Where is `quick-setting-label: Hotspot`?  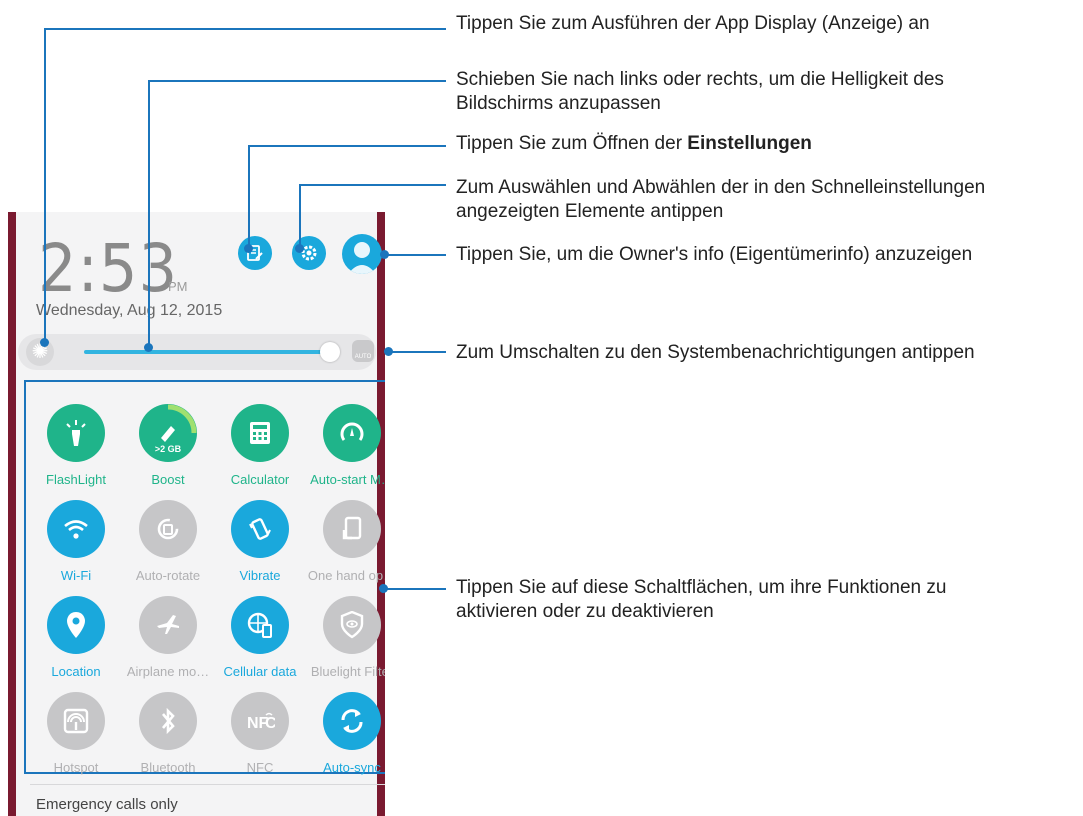 quick-setting-label: Hotspot is located at coordinates (76, 767).